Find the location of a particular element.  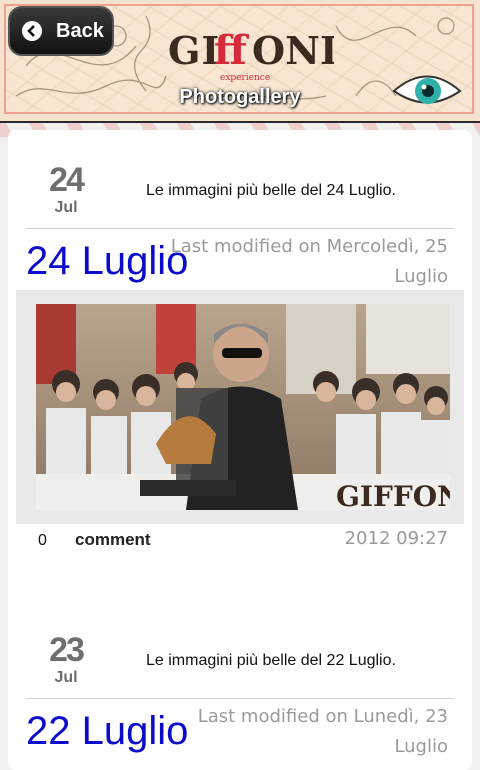

svg-text: ff is located at coordinates (231, 50).